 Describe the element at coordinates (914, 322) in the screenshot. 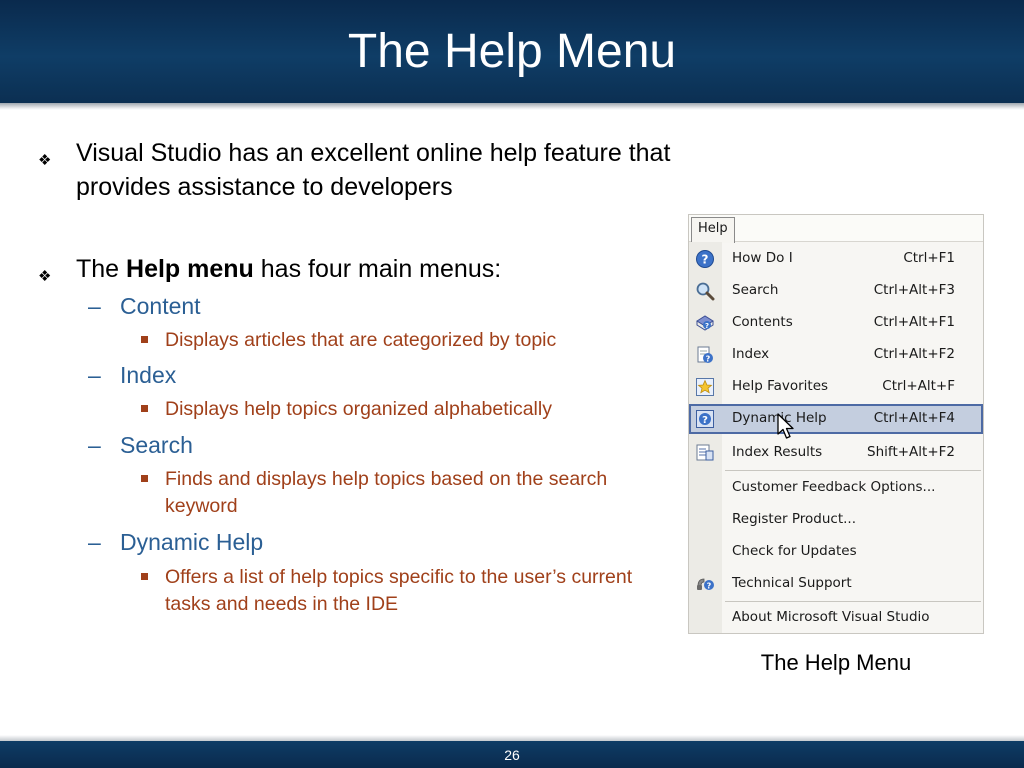

I see `menu-item-shortcut: Ctrl+Alt+F1` at that location.